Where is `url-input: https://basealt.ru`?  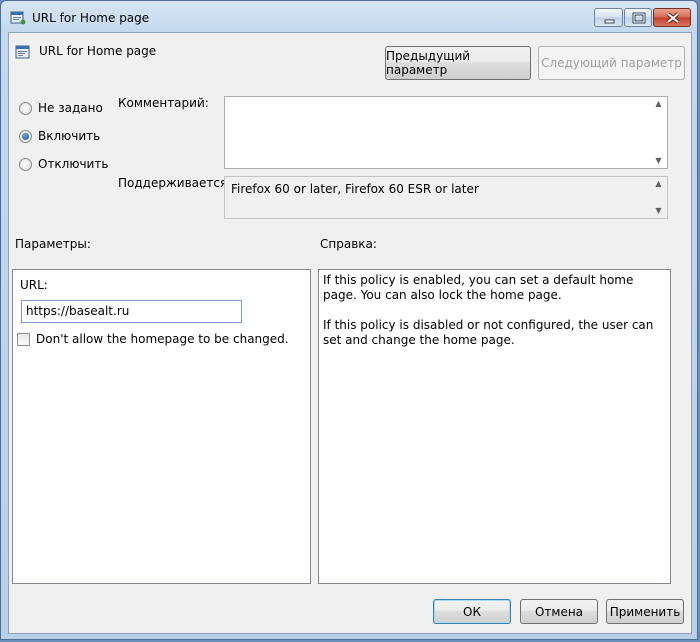 url-input: https://basealt.ru is located at coordinates (131, 311).